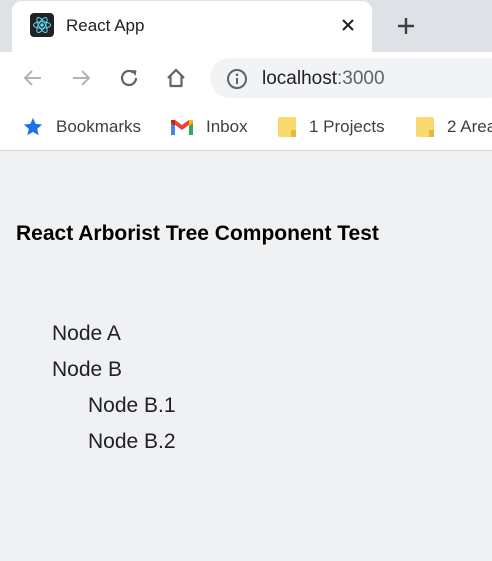  What do you see at coordinates (33, 126) in the screenshot?
I see `star-icon` at bounding box center [33, 126].